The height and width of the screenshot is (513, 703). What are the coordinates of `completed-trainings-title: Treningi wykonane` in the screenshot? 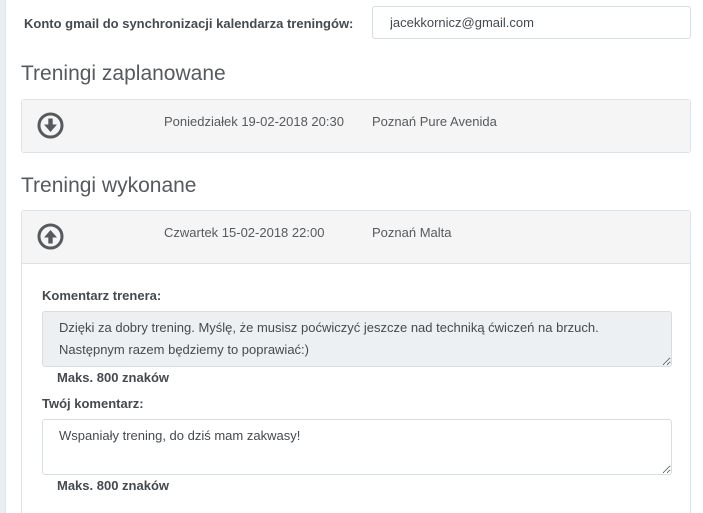 It's located at (109, 185).